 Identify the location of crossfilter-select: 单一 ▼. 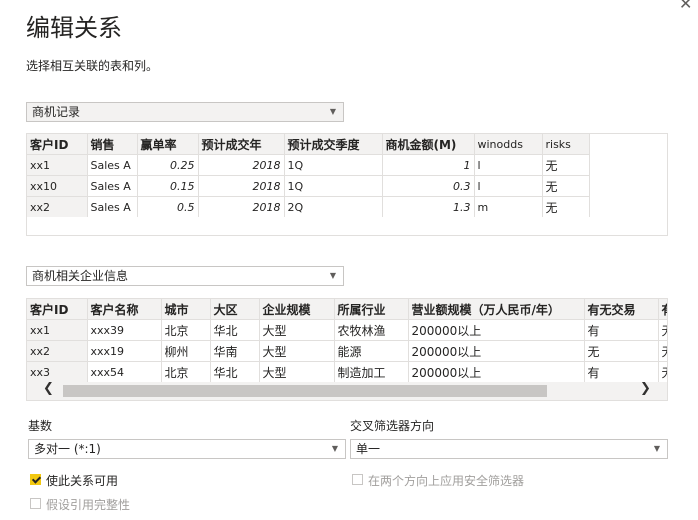
(509, 449).